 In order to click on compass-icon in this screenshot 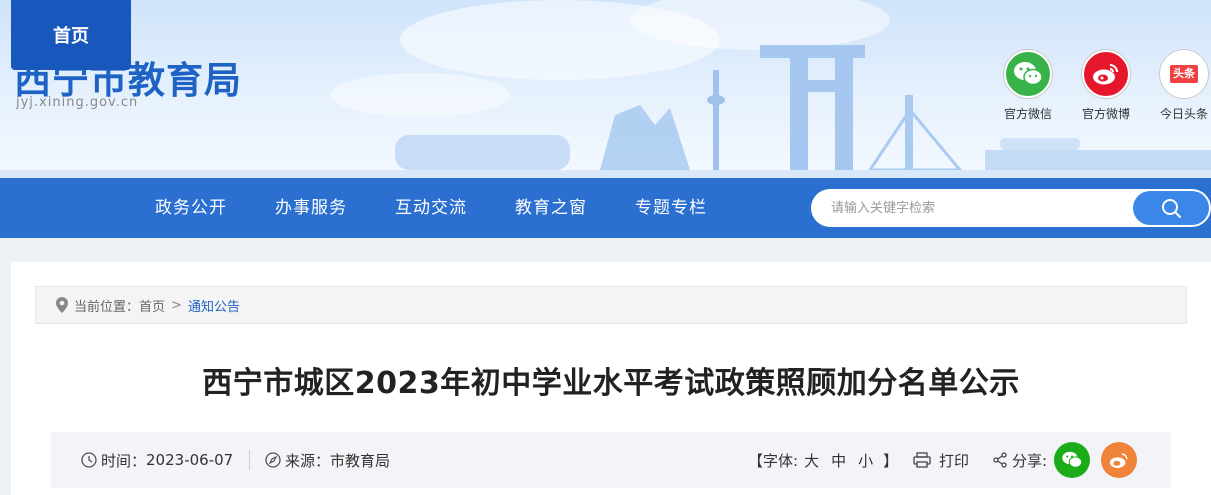, I will do `click(273, 460)`.